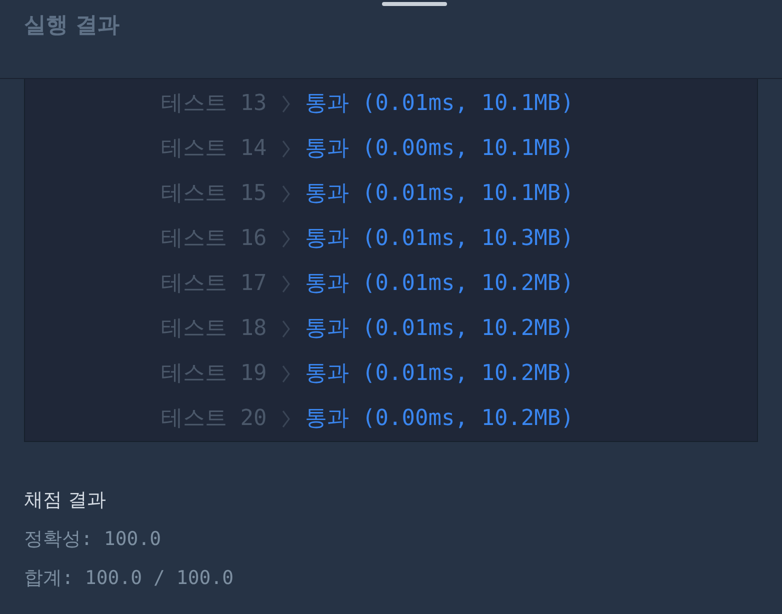  What do you see at coordinates (129, 578) in the screenshot?
I see `score-line: 합계: 100.0 / 100.0` at bounding box center [129, 578].